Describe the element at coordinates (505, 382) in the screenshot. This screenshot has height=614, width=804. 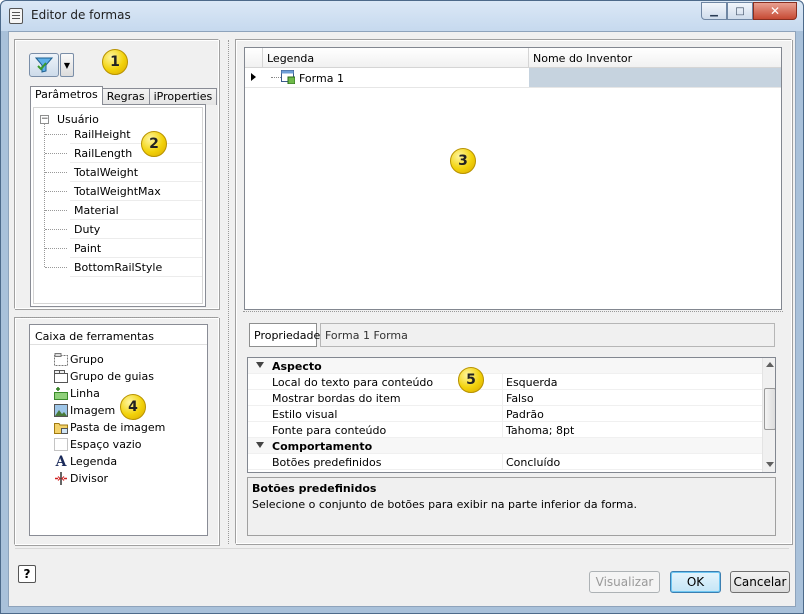
I see `property-row: Local do texto para conteúdo Esquerda` at that location.